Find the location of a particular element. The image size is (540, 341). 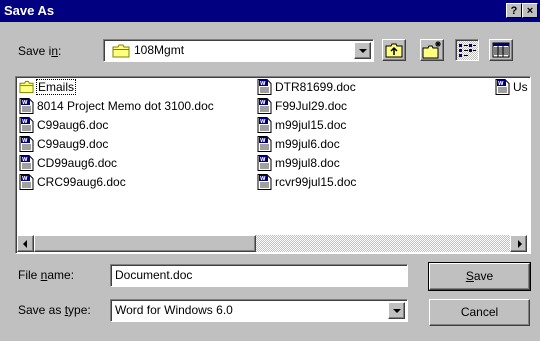

close-button: × is located at coordinates (530, 10).